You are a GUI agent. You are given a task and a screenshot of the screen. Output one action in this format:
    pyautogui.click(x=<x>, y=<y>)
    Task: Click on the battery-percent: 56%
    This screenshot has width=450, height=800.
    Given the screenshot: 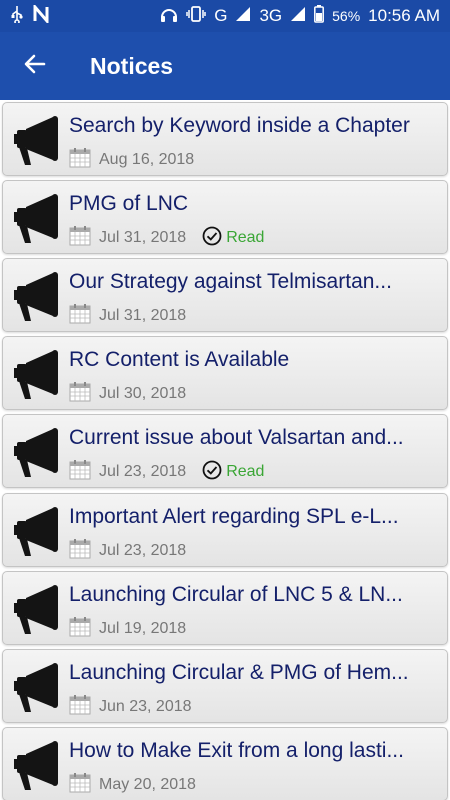 What is the action you would take?
    pyautogui.click(x=346, y=16)
    